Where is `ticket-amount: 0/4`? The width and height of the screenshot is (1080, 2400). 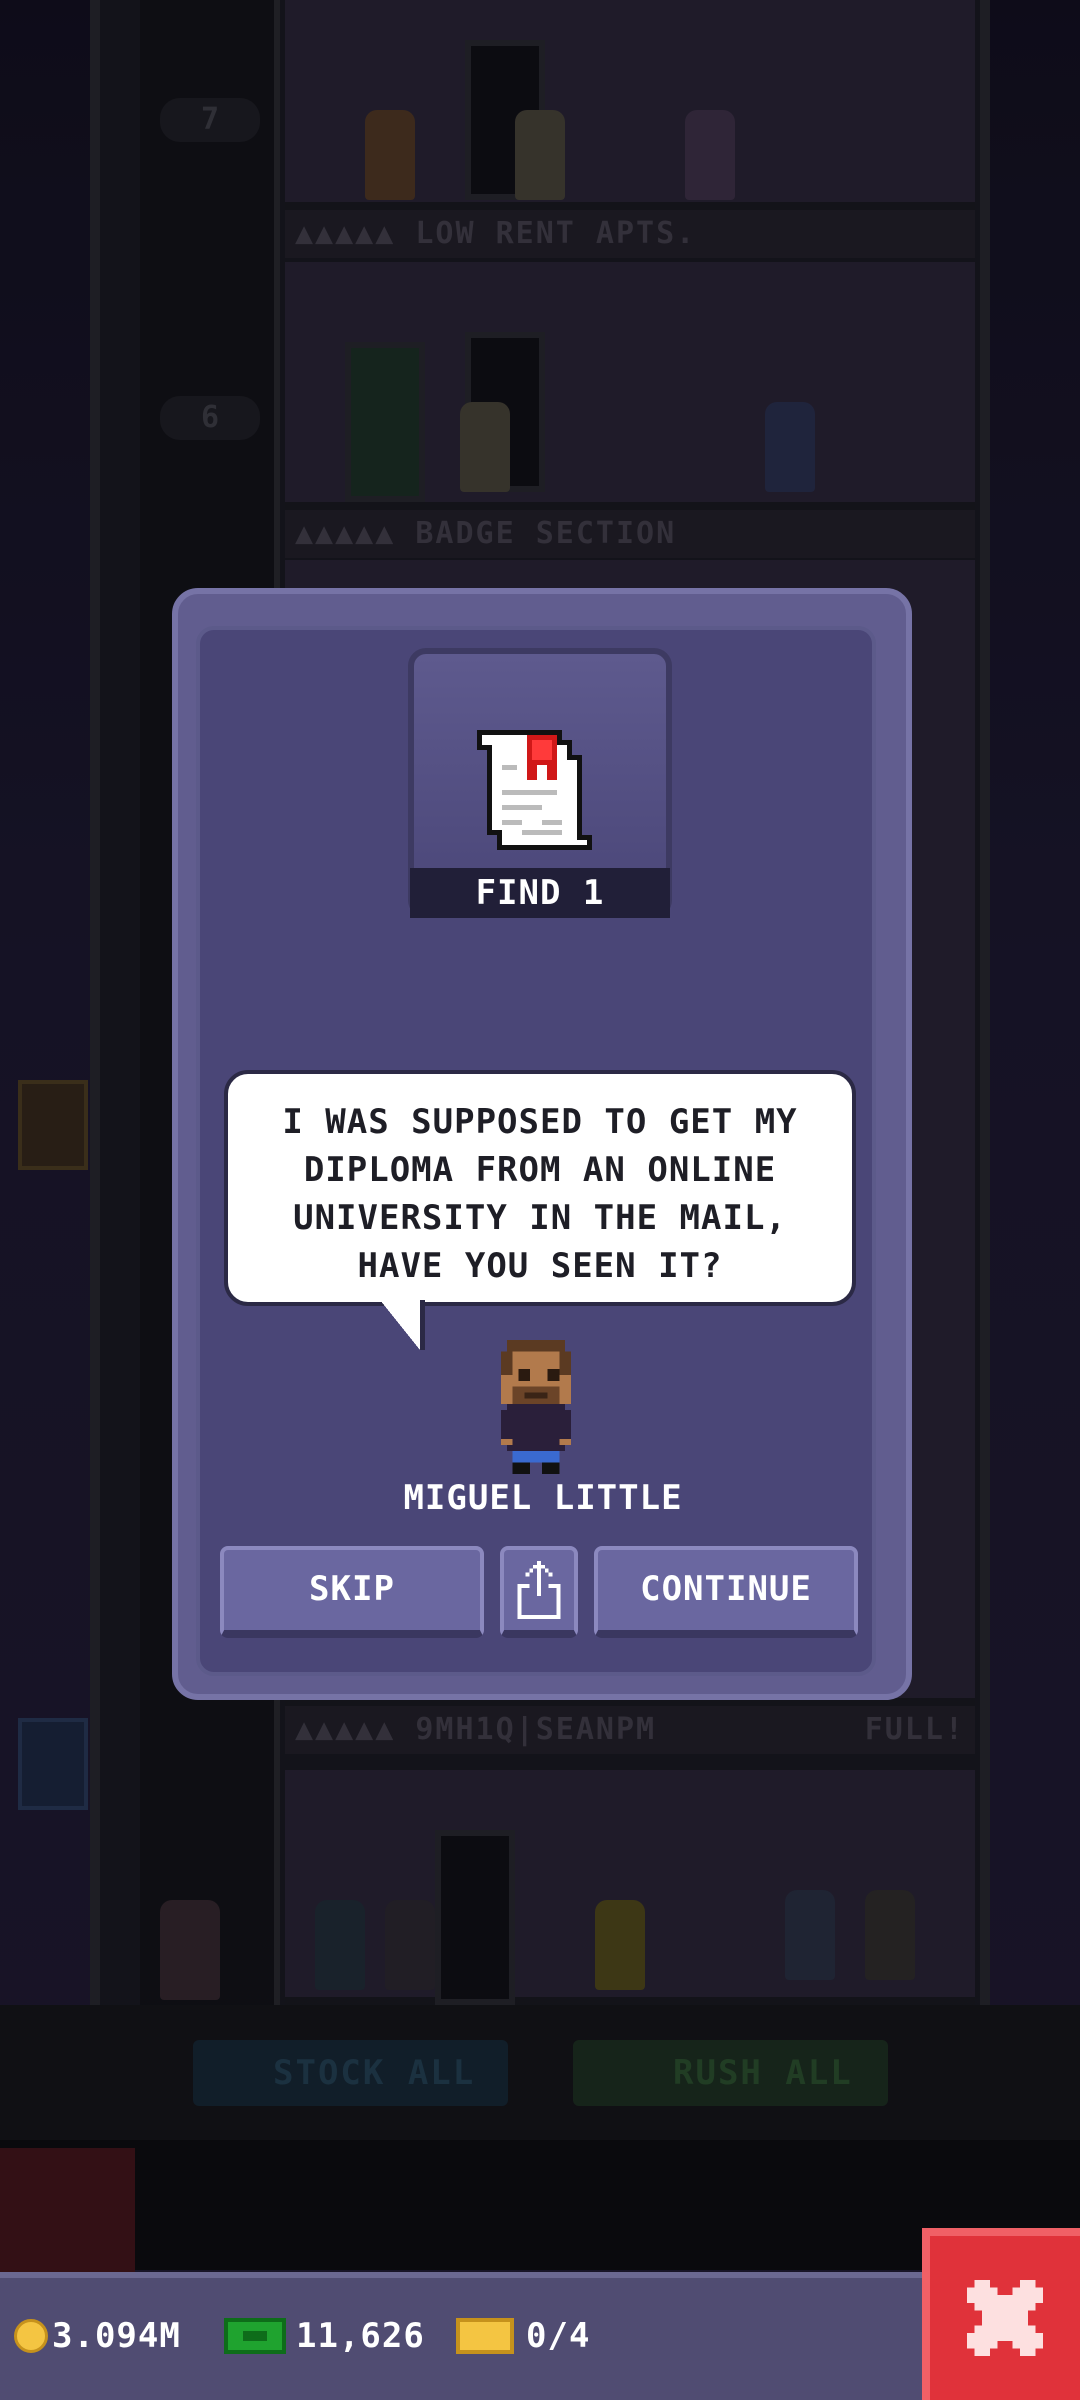
ticket-amount: 0/4 is located at coordinates (558, 2336).